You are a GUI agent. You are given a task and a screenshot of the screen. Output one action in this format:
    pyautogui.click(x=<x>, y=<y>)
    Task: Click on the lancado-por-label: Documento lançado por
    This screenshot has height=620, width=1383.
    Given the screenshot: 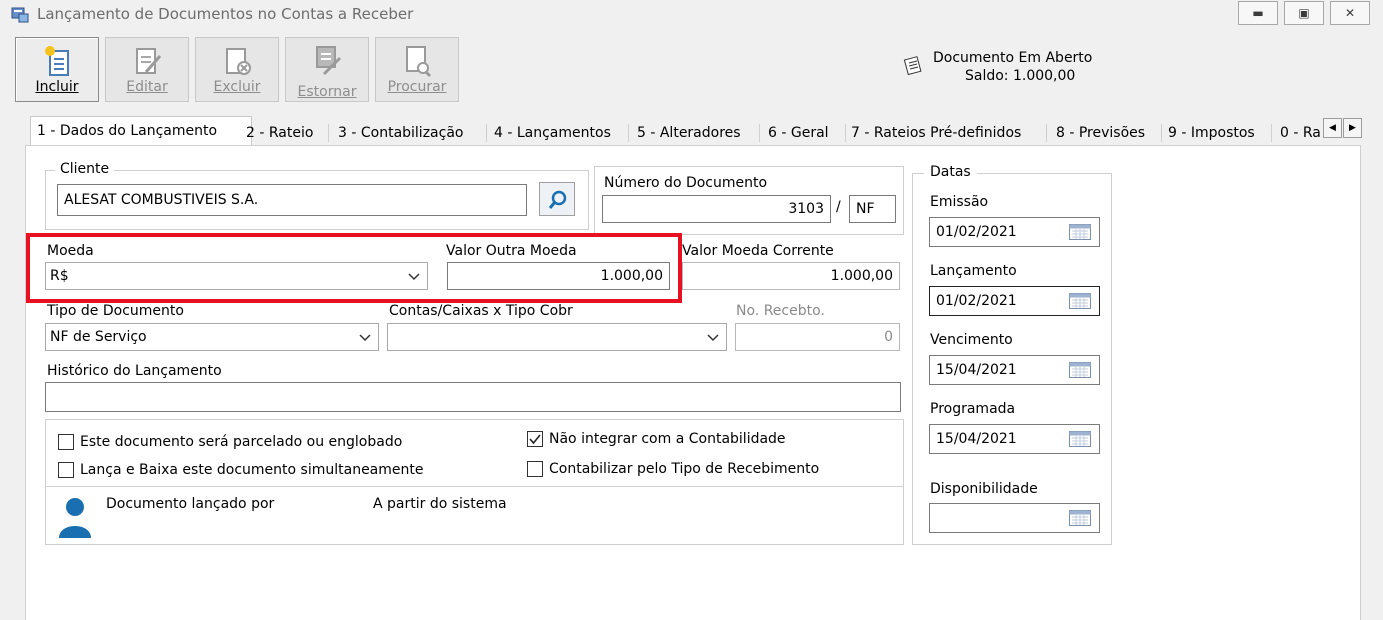 What is the action you would take?
    pyautogui.click(x=190, y=504)
    